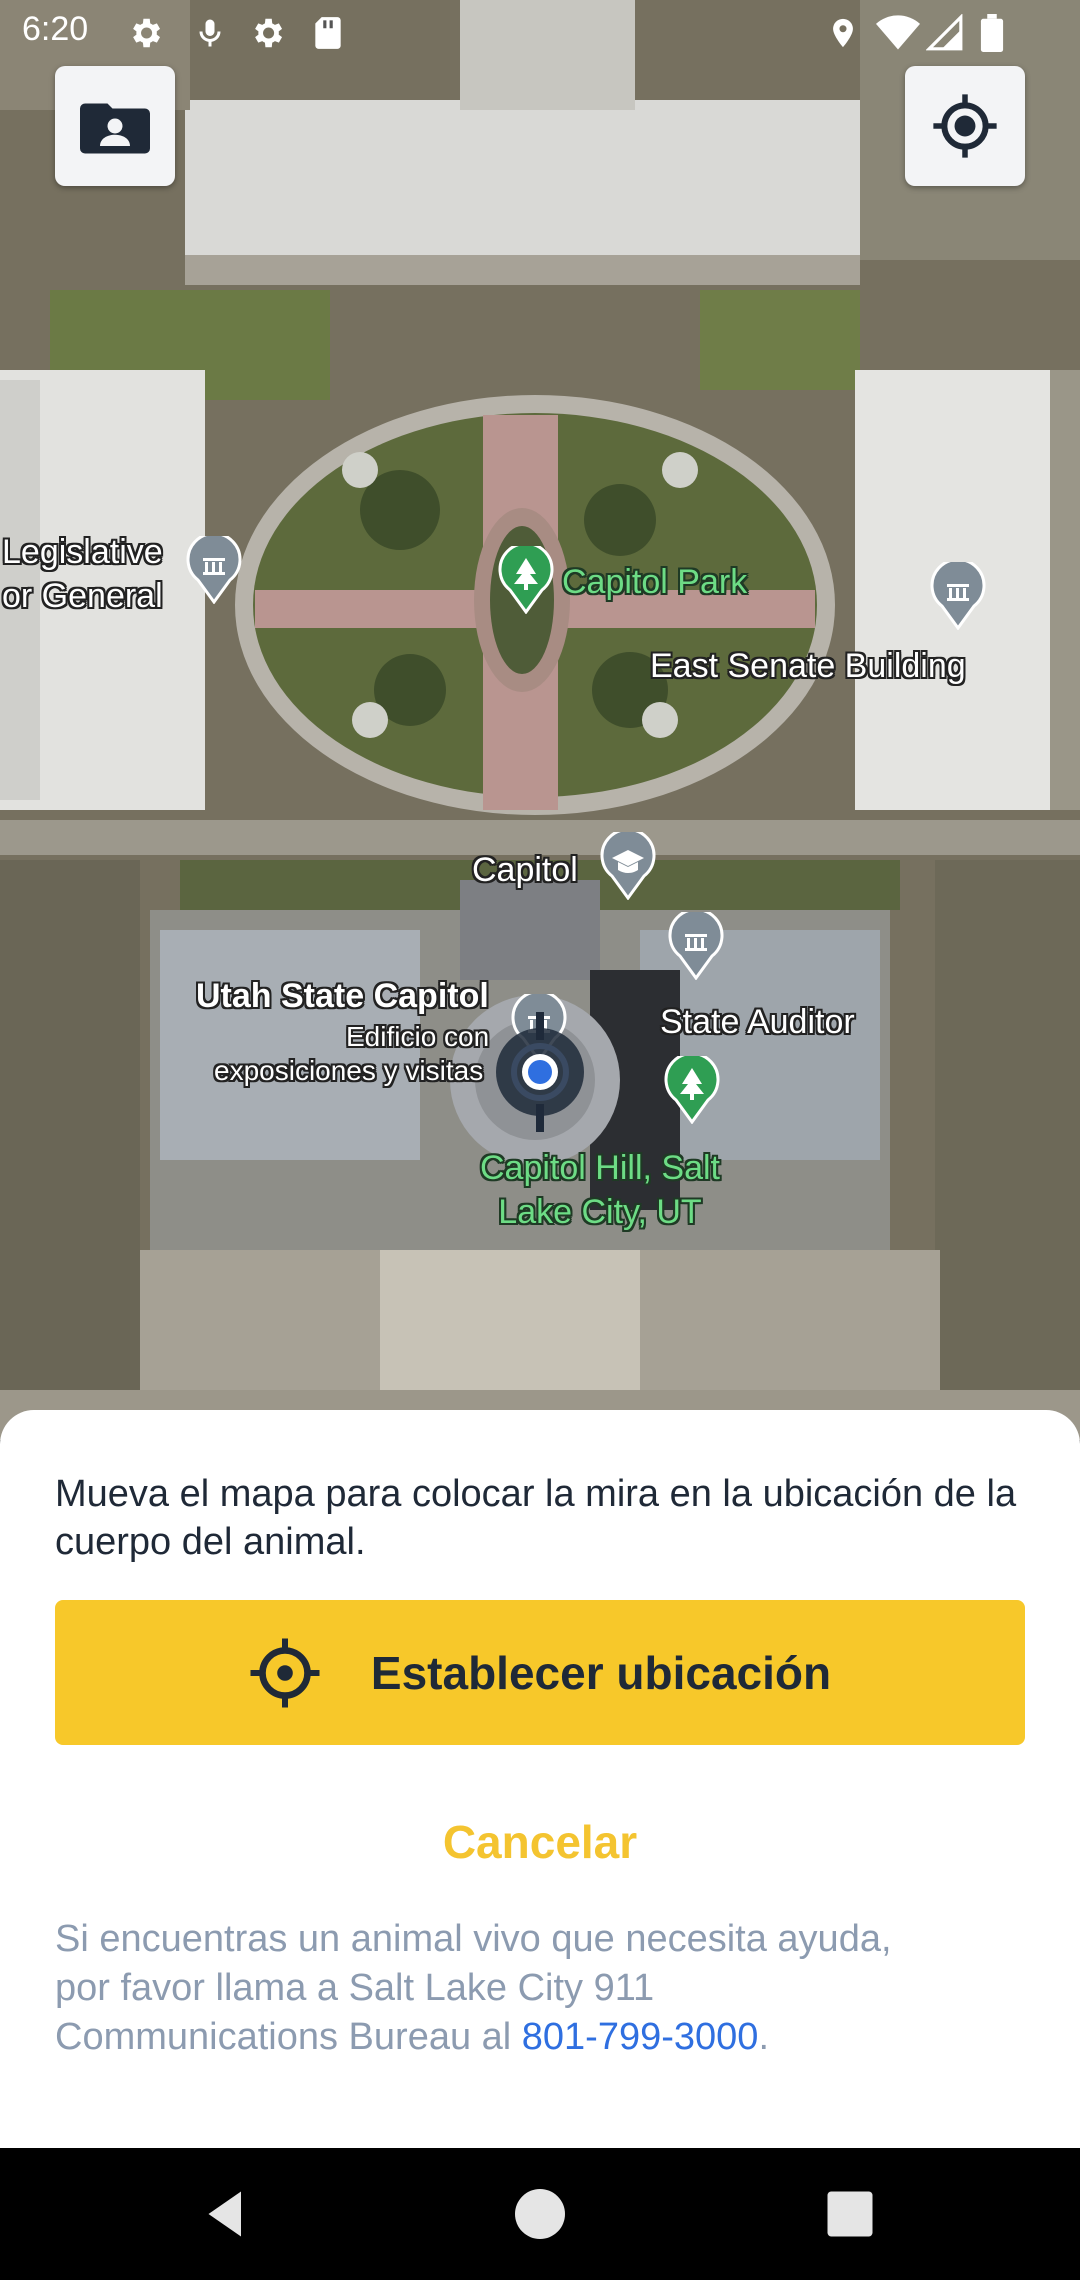 Image resolution: width=1080 pixels, height=2280 pixels. What do you see at coordinates (763, 2037) in the screenshot?
I see `help-text-end: .` at bounding box center [763, 2037].